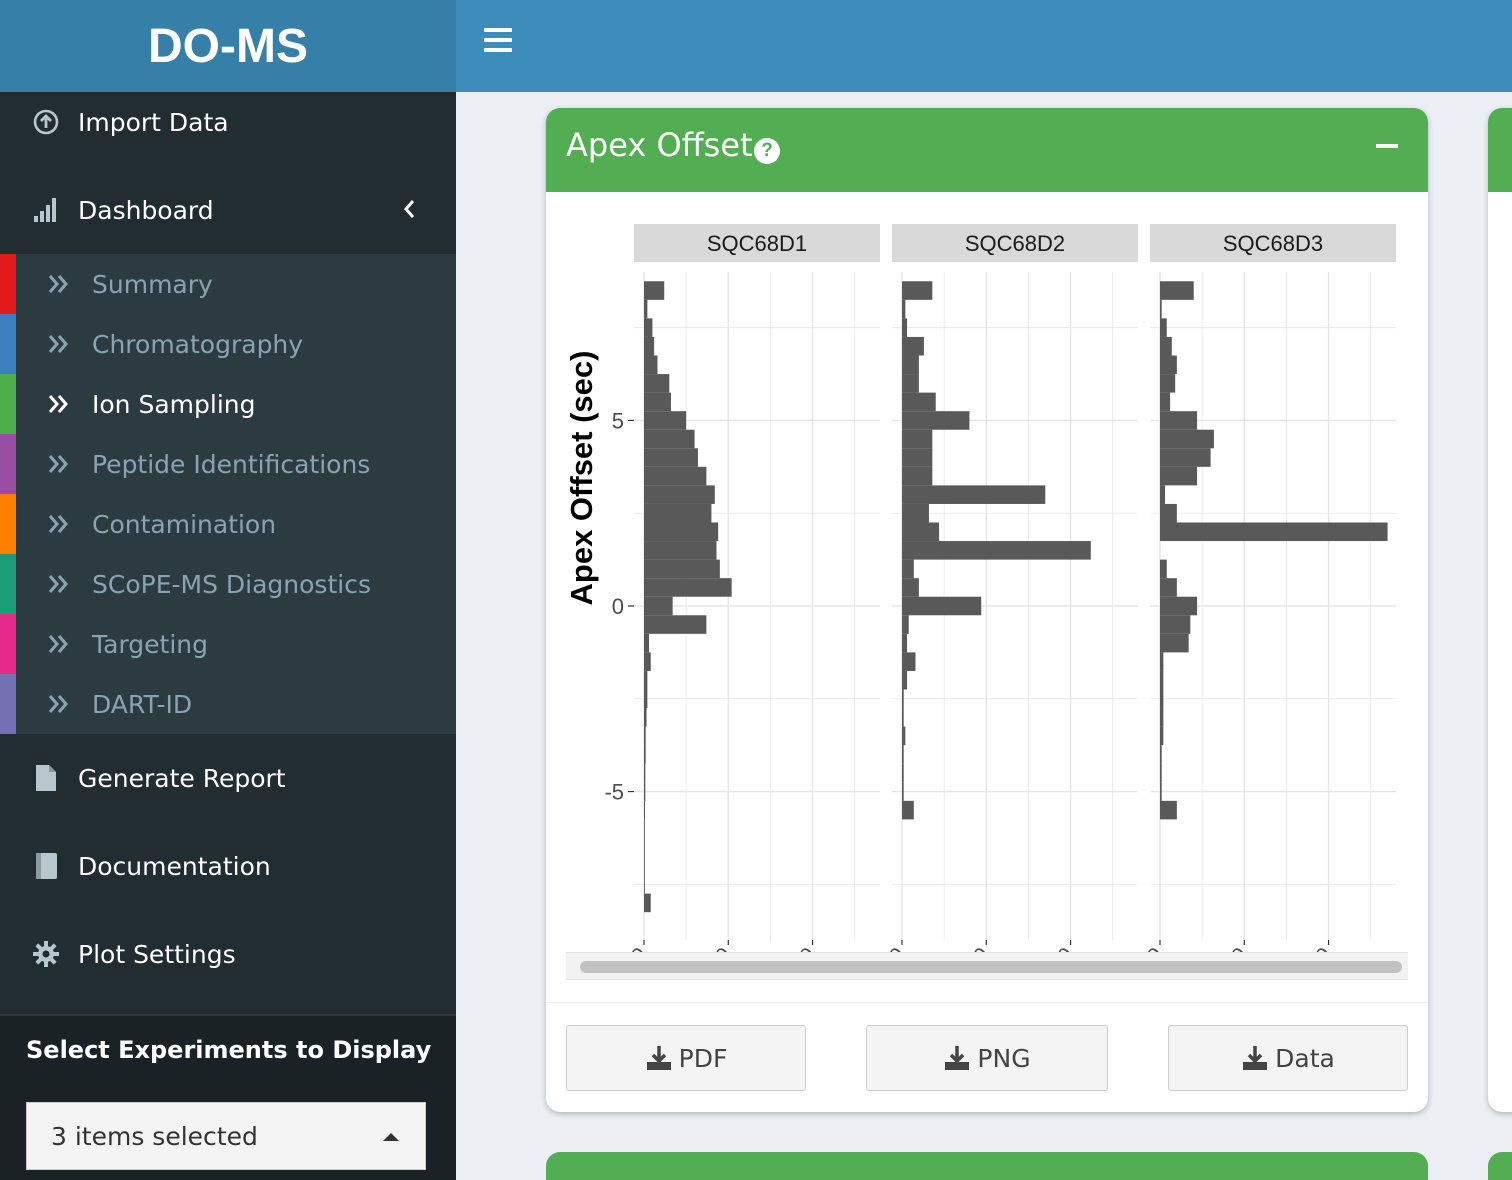  What do you see at coordinates (228, 644) in the screenshot?
I see `sidebar-item-targeting: Targeting` at bounding box center [228, 644].